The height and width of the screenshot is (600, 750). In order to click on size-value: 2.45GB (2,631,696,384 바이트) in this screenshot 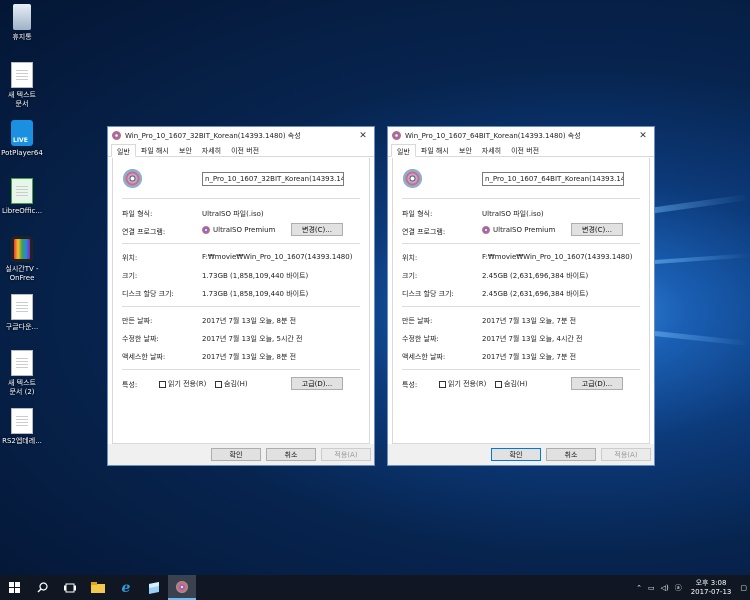, I will do `click(535, 276)`.